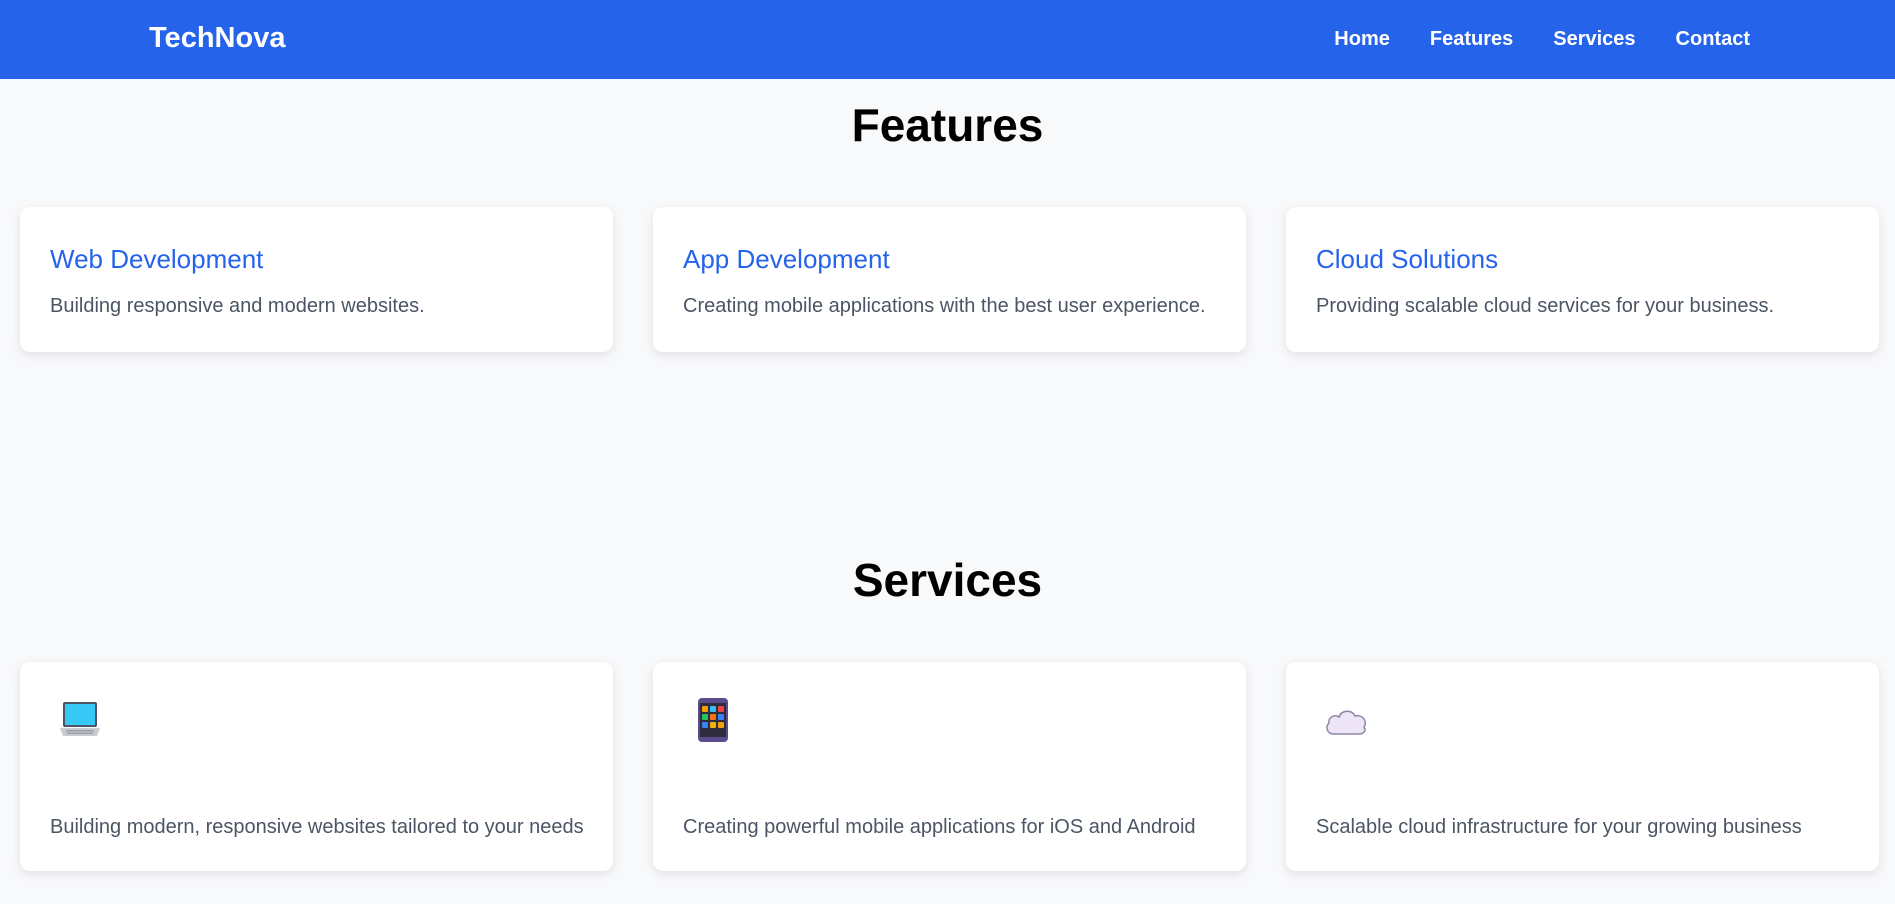 This screenshot has width=1895, height=904. What do you see at coordinates (157, 259) in the screenshot?
I see `feature-card-title: Web Development` at bounding box center [157, 259].